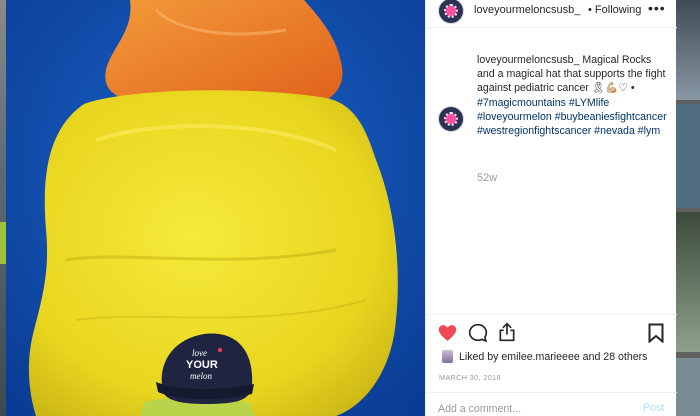 This screenshot has height=416, width=700. Describe the element at coordinates (487, 178) in the screenshot. I see `post-age: 52w` at that location.